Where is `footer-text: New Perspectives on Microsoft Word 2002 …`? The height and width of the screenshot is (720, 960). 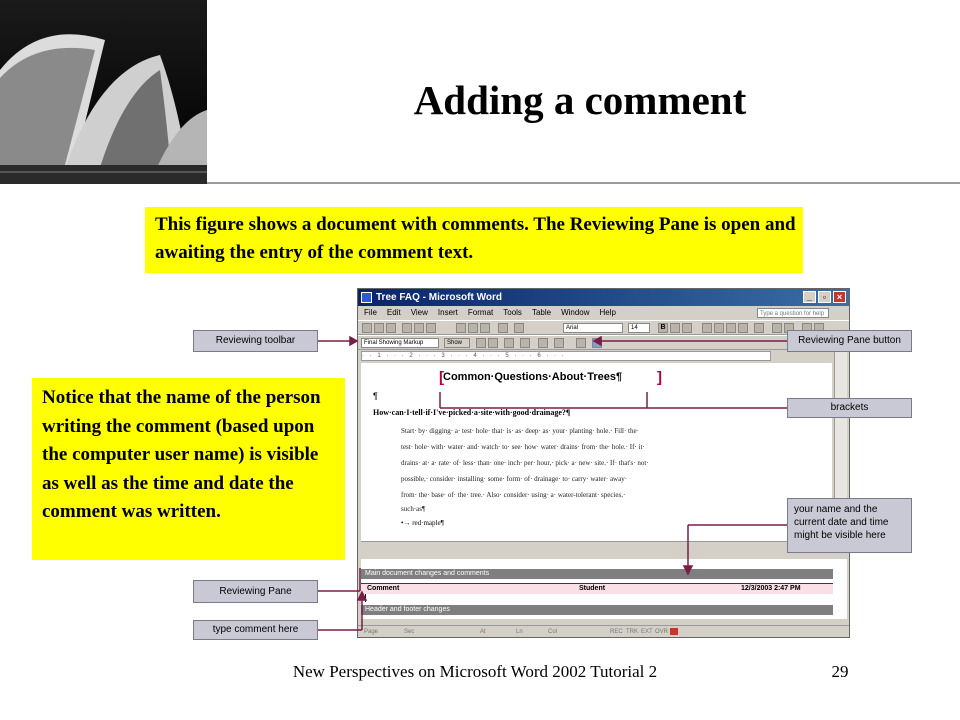 footer-text: New Perspectives on Microsoft Word 2002 … is located at coordinates (475, 671).